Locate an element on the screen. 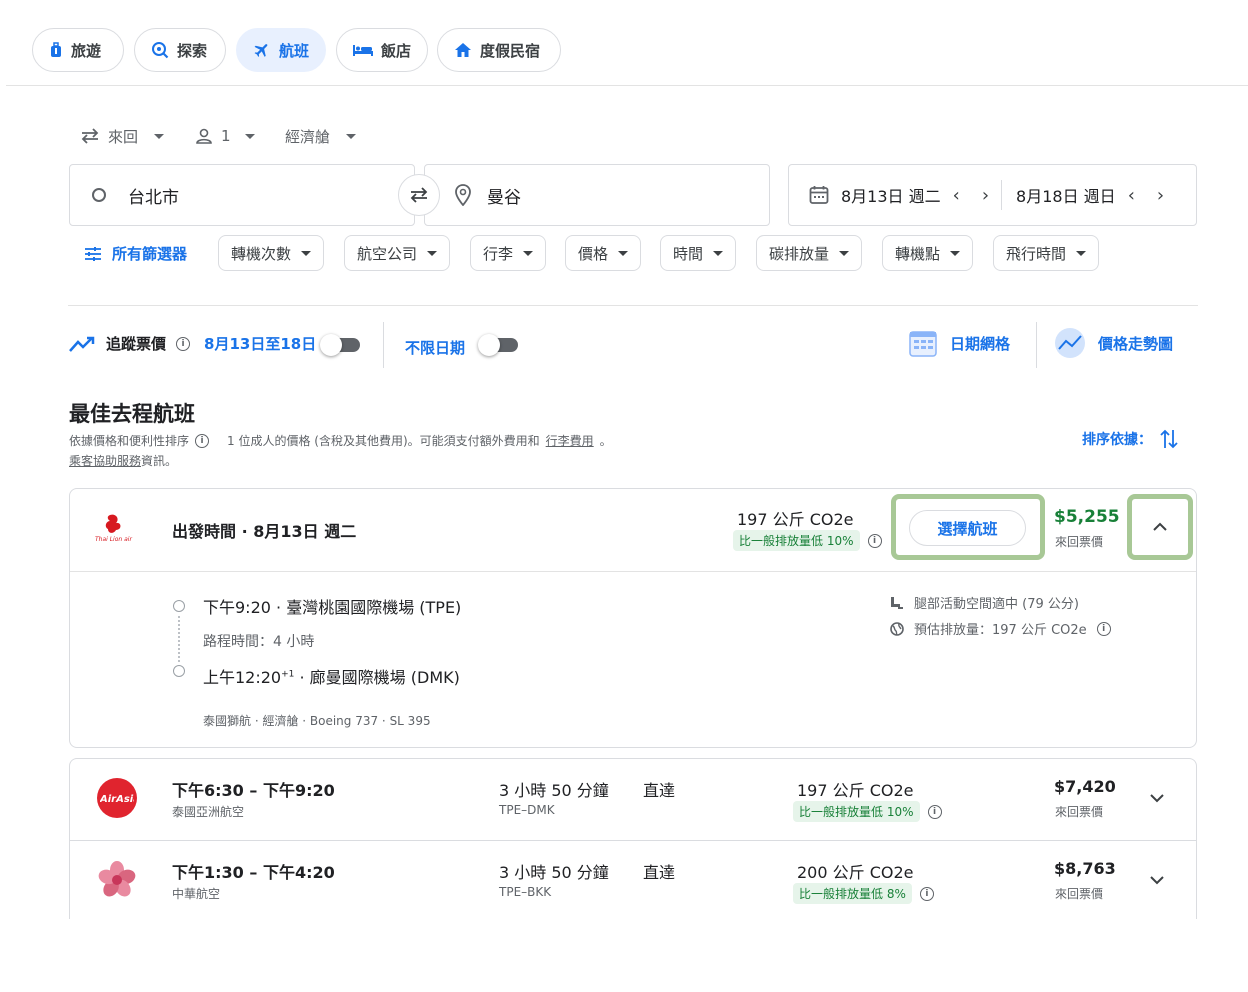  all-filters-button: 所有篩選器 is located at coordinates (135, 253).